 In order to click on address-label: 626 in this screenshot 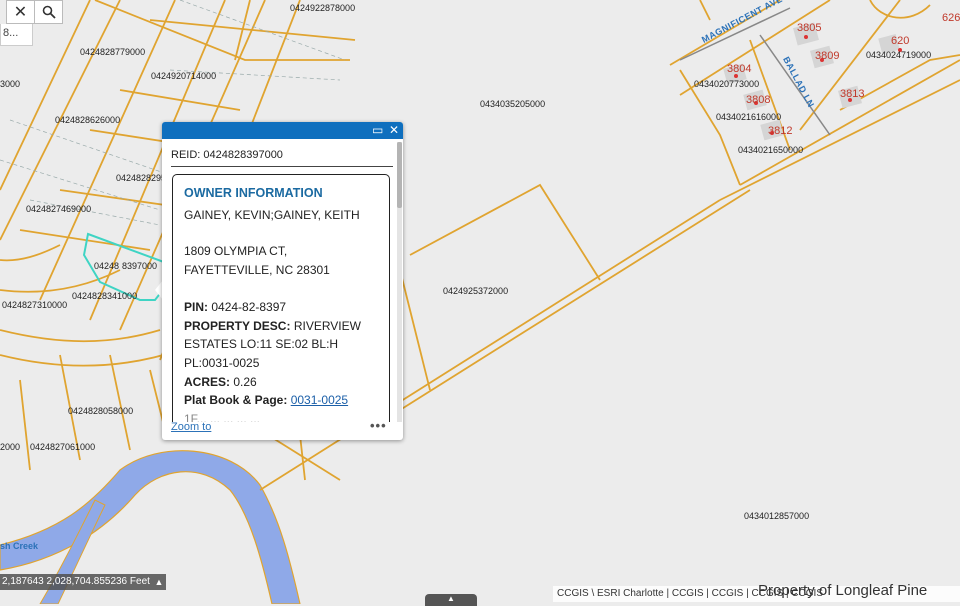, I will do `click(951, 18)`.